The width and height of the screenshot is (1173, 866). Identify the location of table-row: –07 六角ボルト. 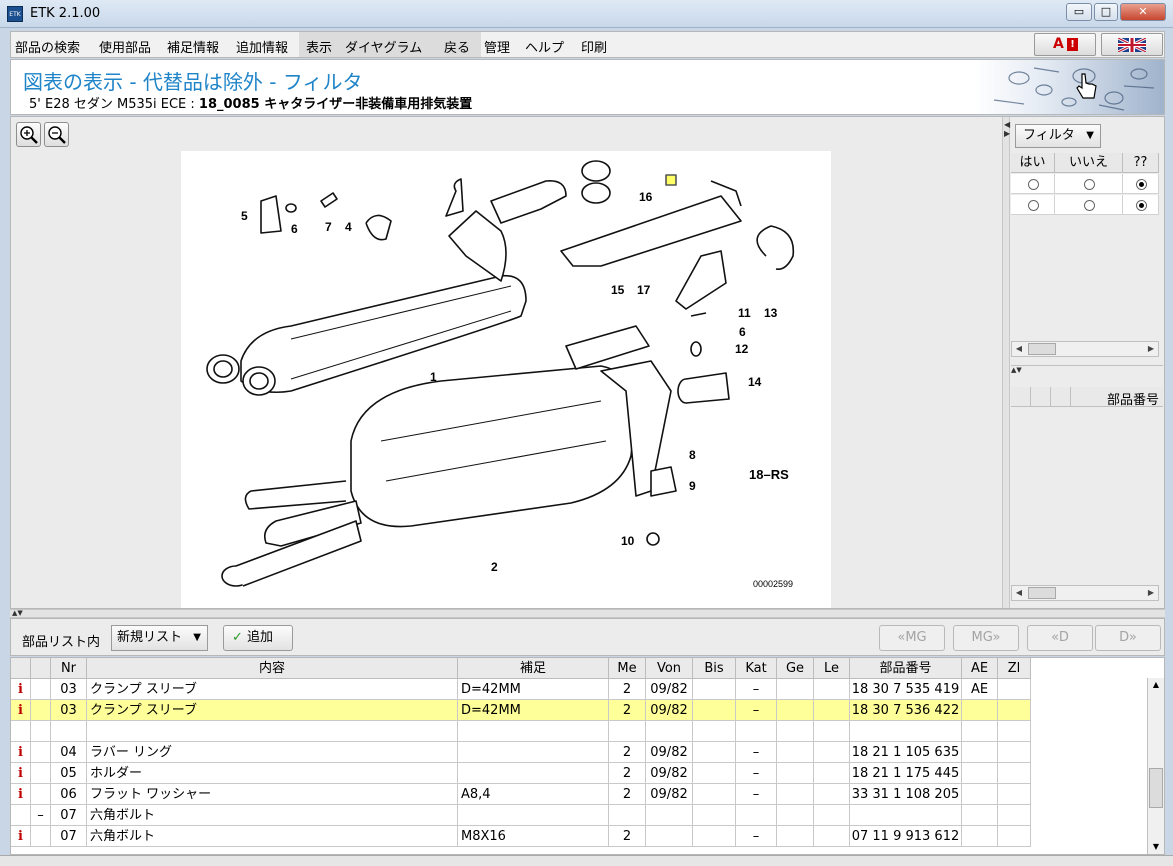
(521, 815).